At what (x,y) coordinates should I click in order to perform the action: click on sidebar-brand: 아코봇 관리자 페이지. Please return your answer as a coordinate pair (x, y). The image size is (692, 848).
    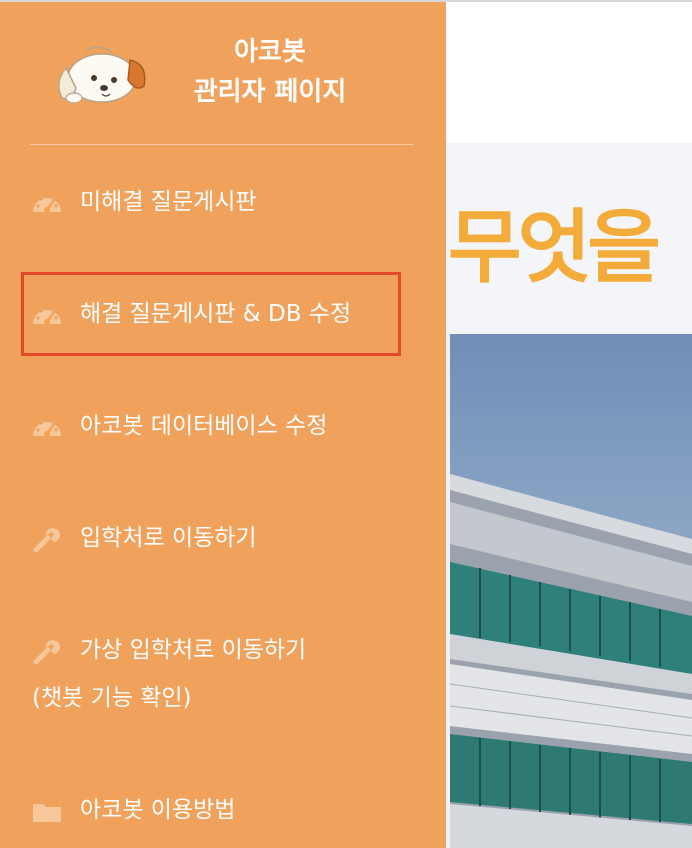
    Looking at the image, I should click on (223, 73).